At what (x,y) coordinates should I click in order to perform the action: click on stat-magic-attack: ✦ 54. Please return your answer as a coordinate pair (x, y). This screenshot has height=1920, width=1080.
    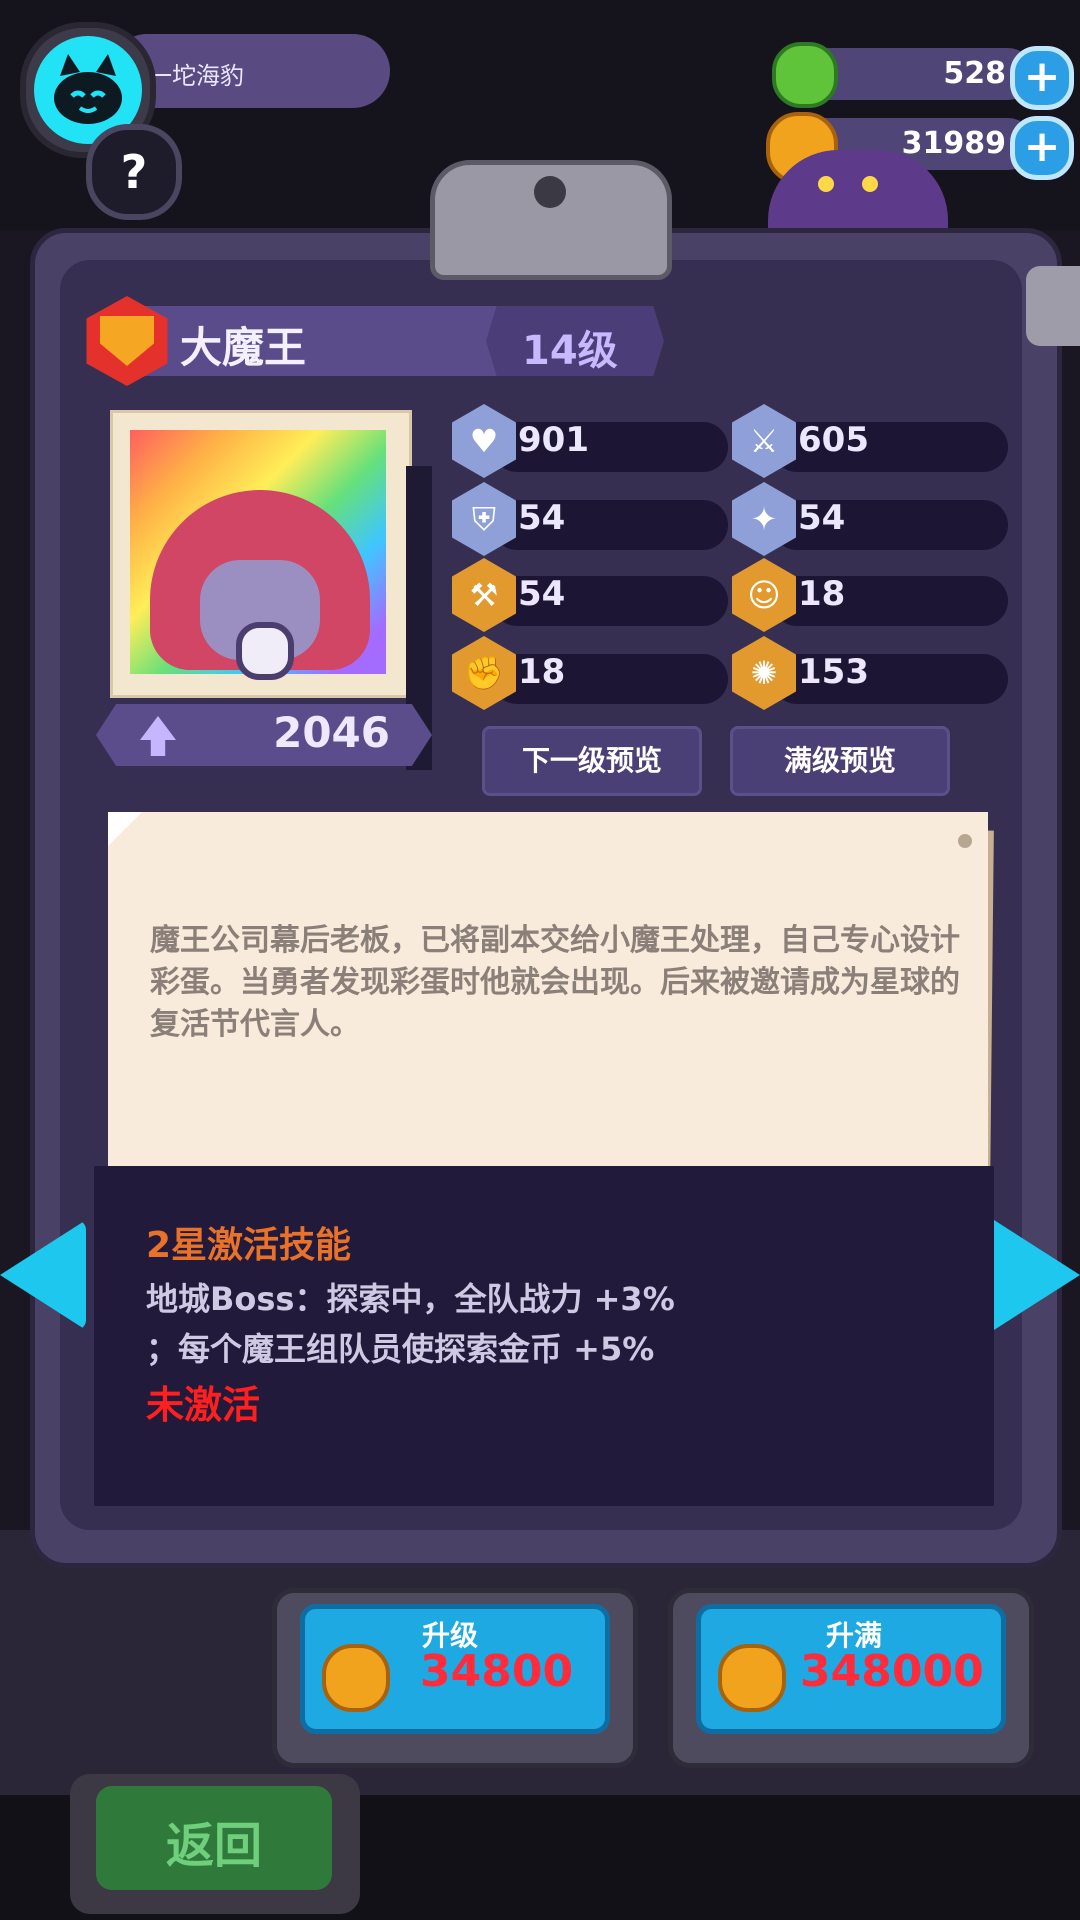
    Looking at the image, I should click on (870, 525).